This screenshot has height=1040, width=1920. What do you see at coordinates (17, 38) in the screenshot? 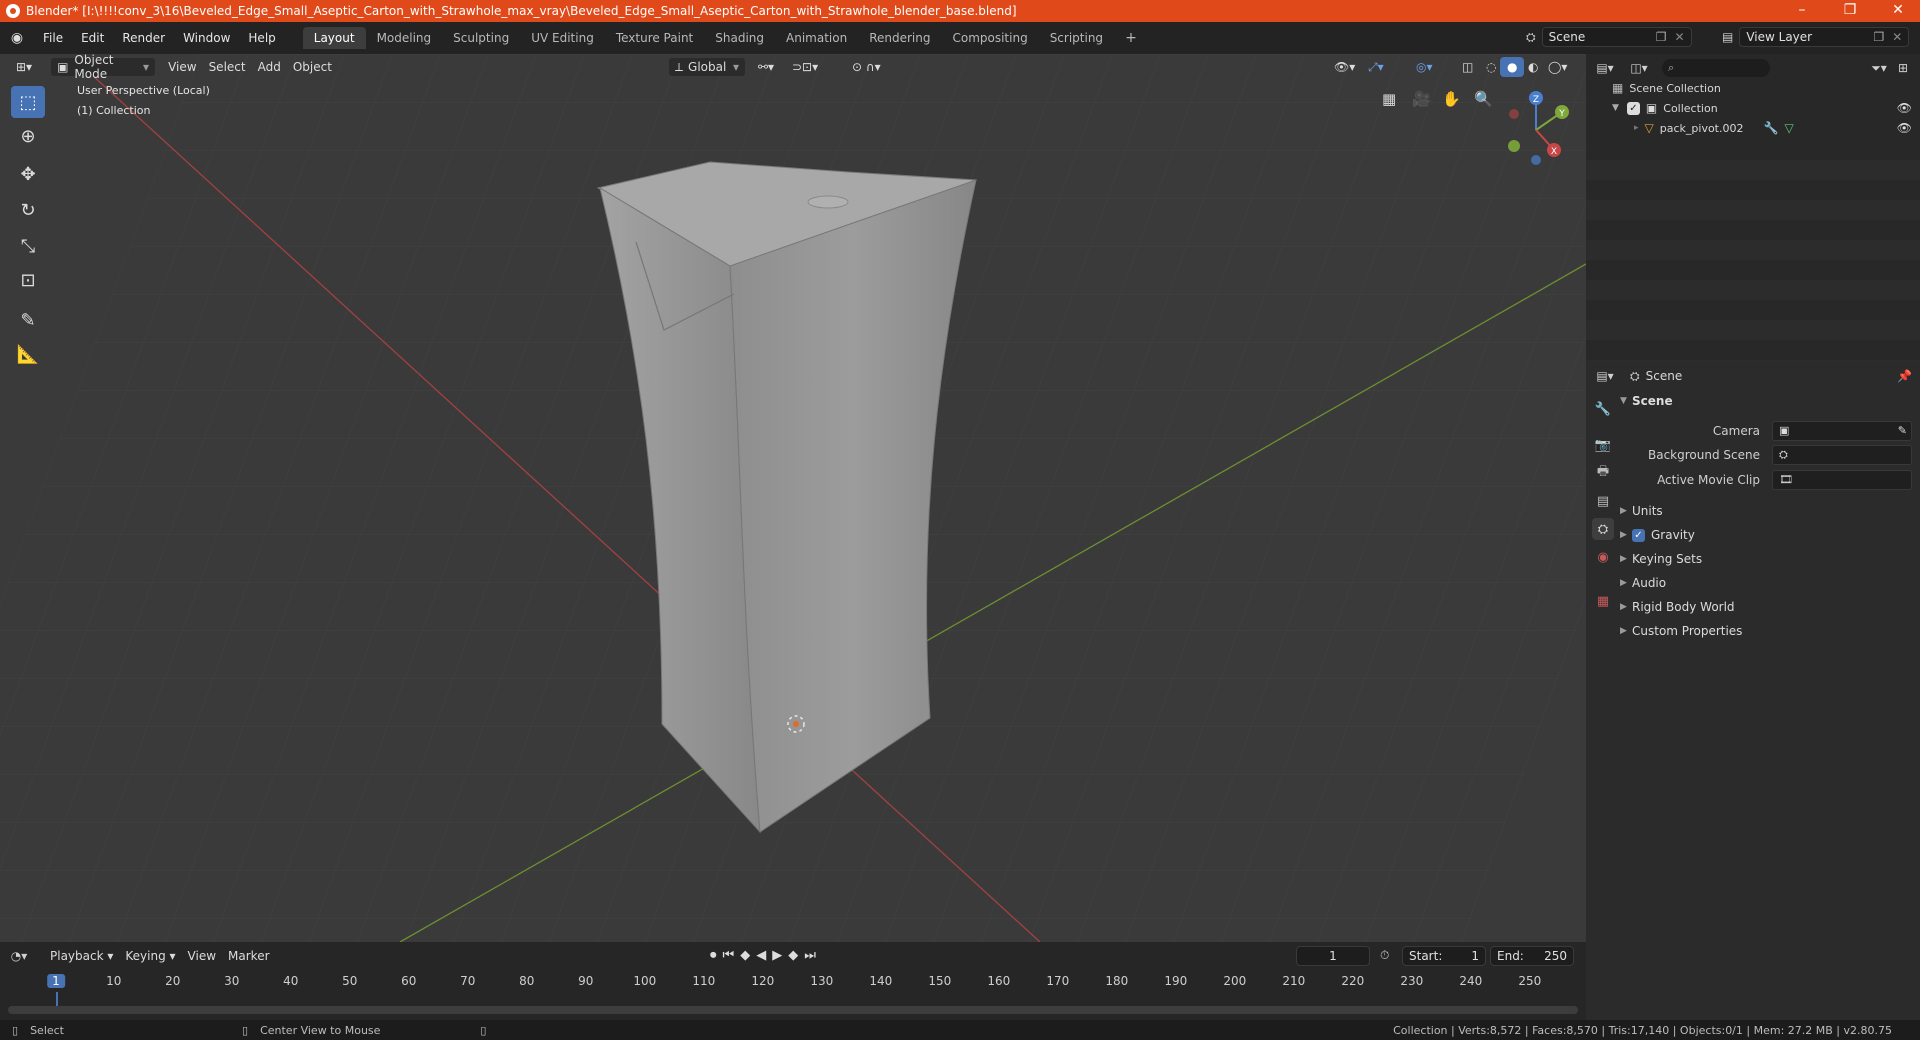
I see `blender-menu-icon: ◉` at bounding box center [17, 38].